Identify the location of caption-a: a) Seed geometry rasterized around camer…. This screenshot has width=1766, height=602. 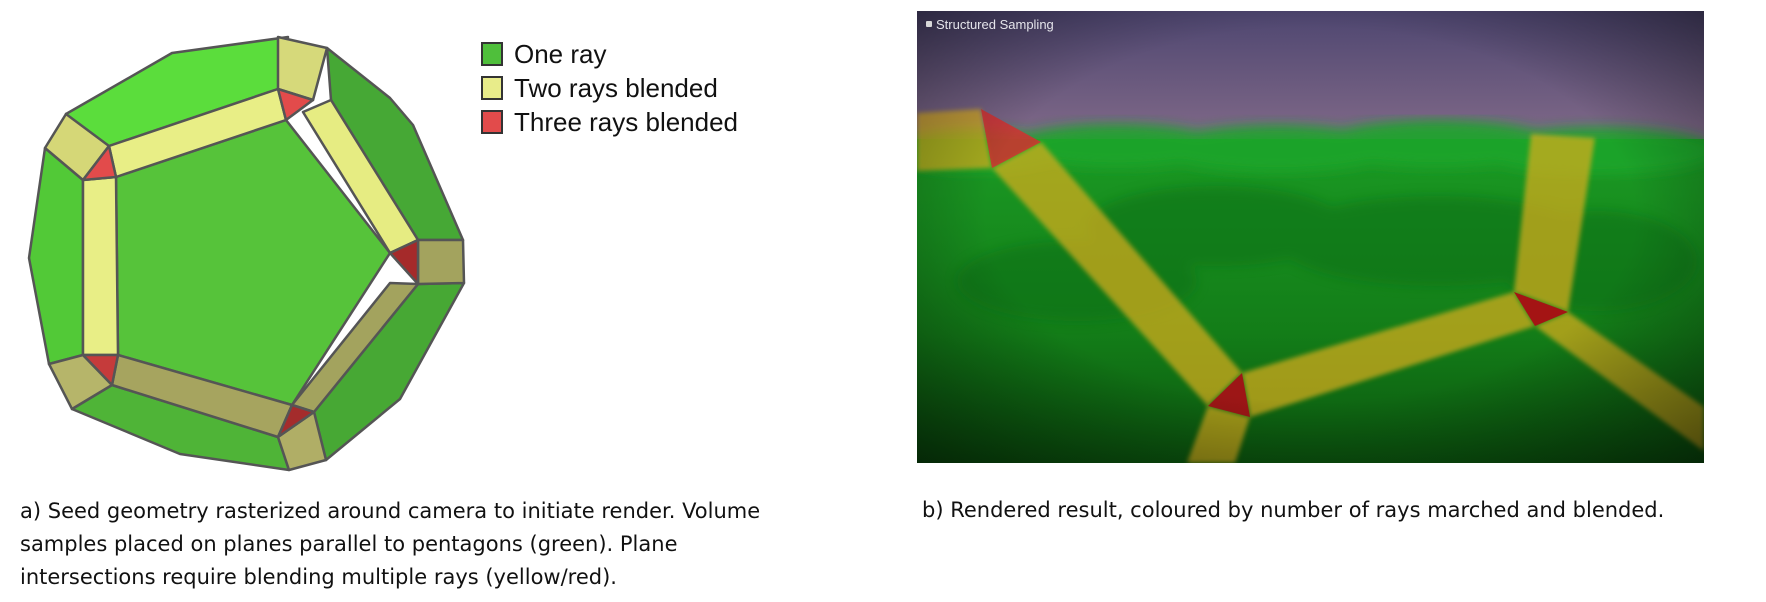
(410, 544).